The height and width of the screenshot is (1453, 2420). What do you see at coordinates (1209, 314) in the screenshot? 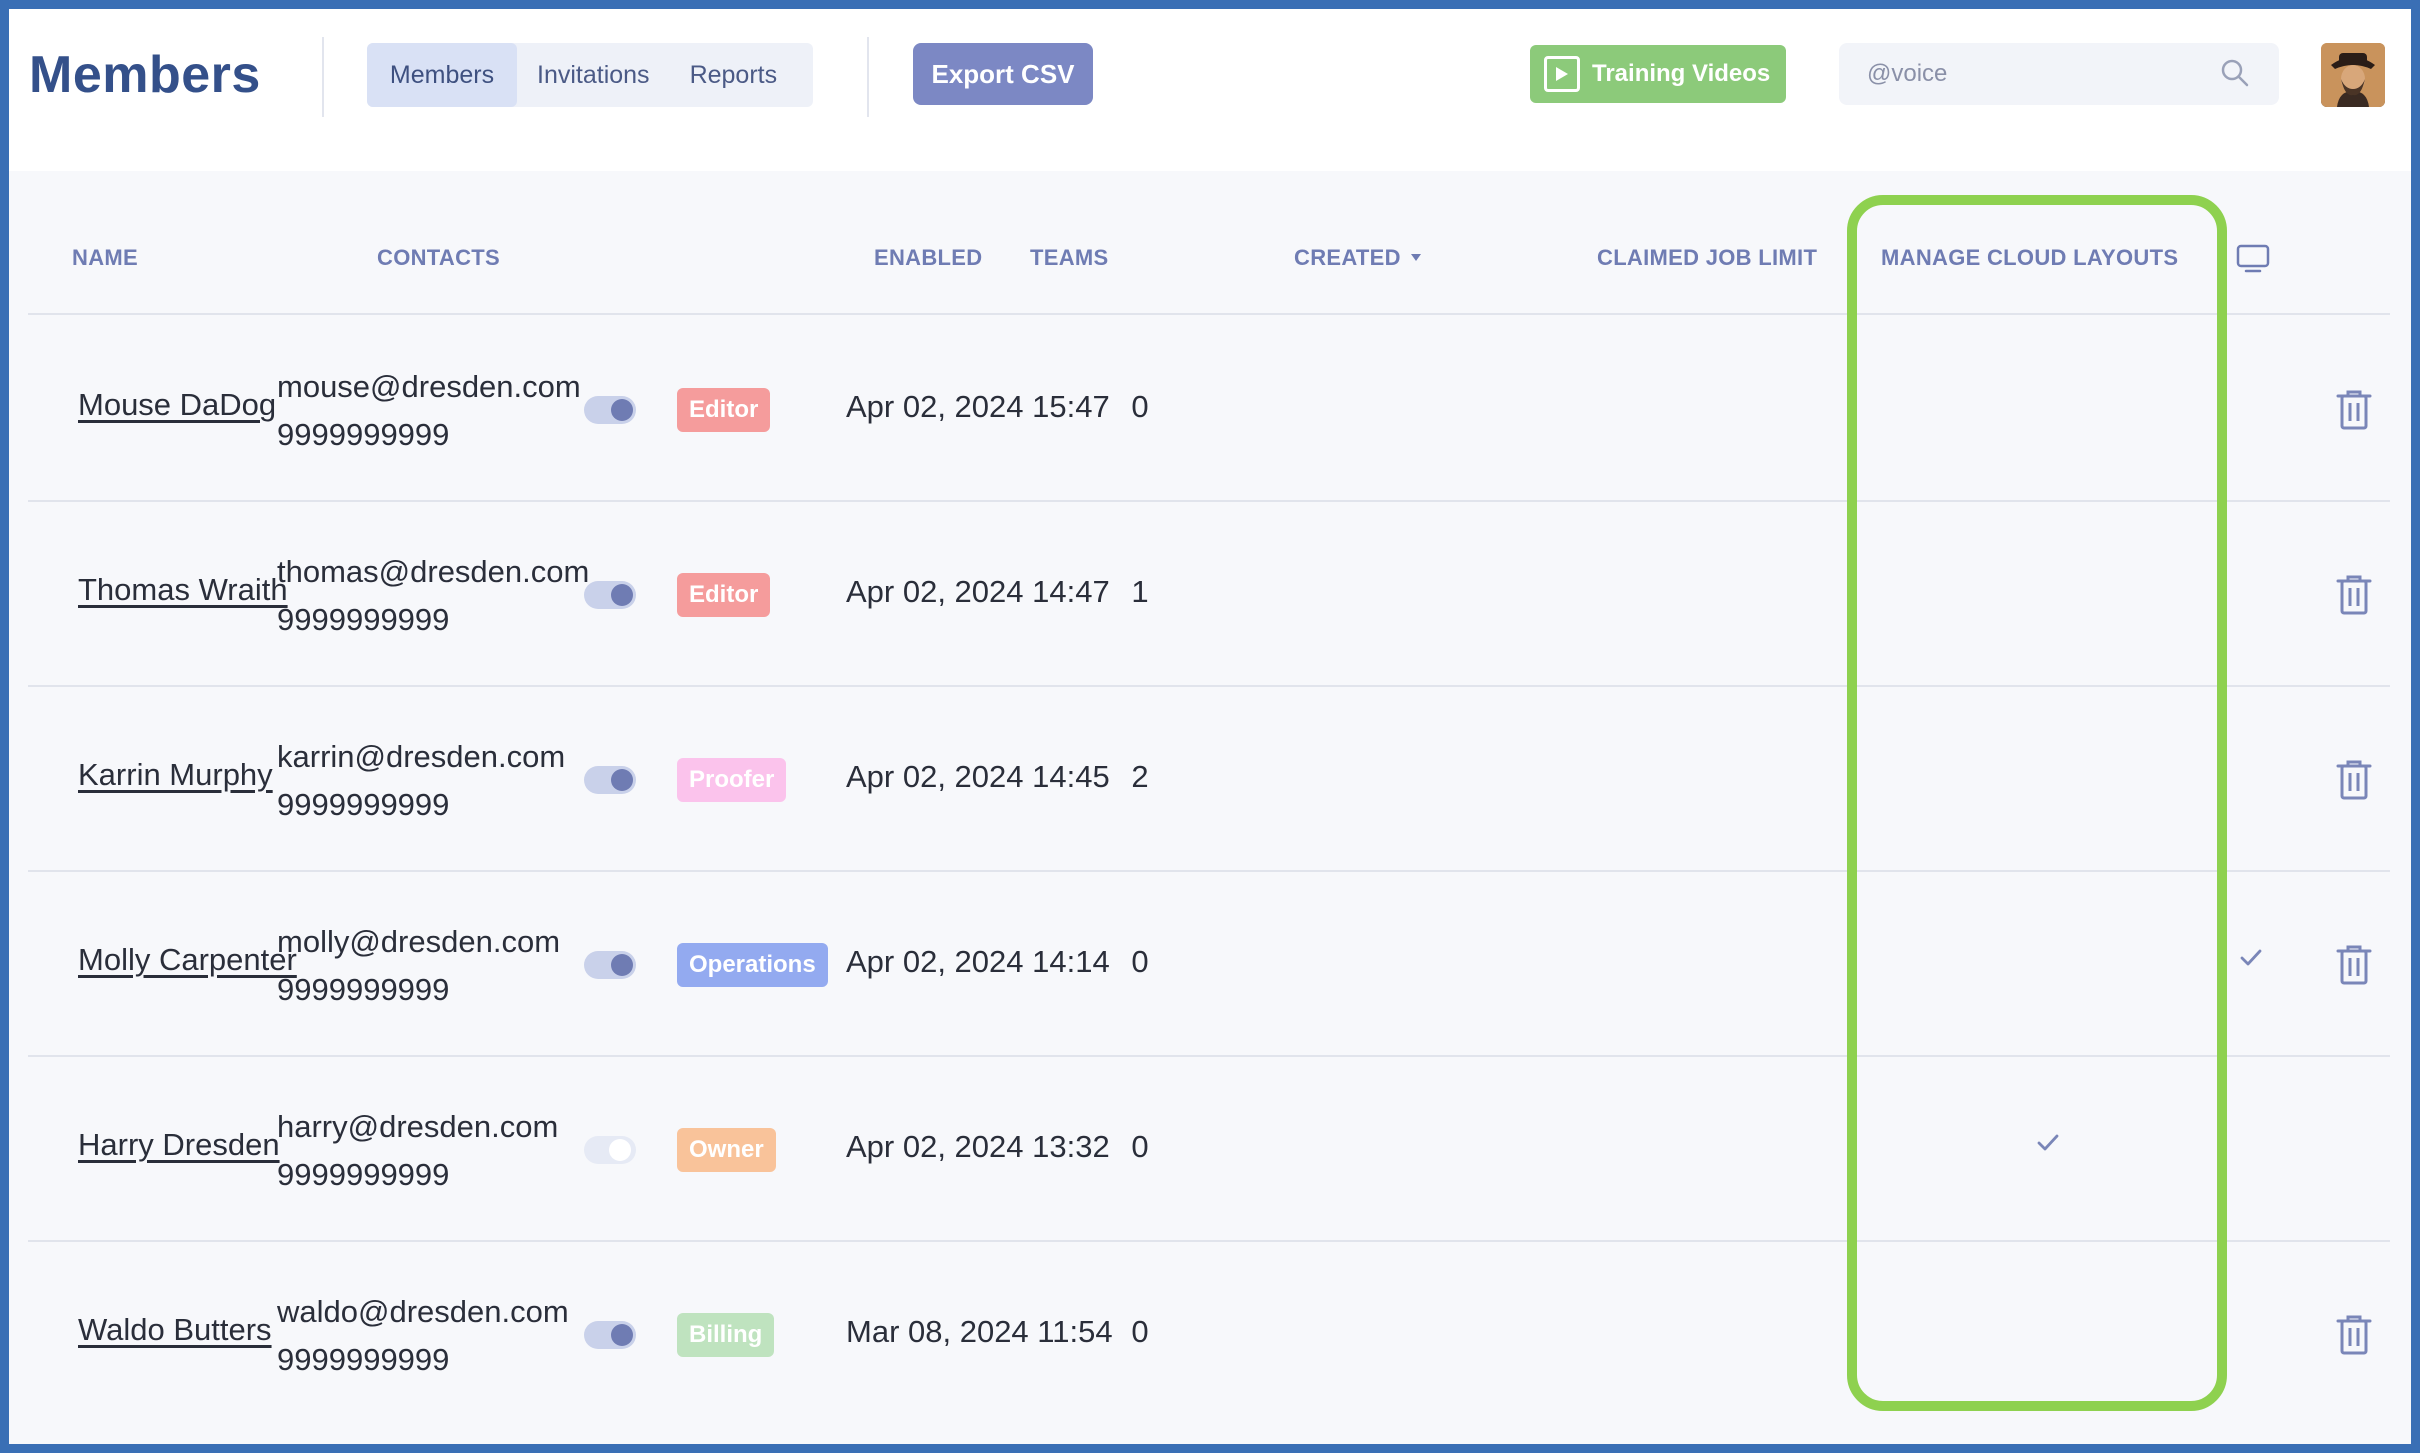
I see `header-divider-line` at bounding box center [1209, 314].